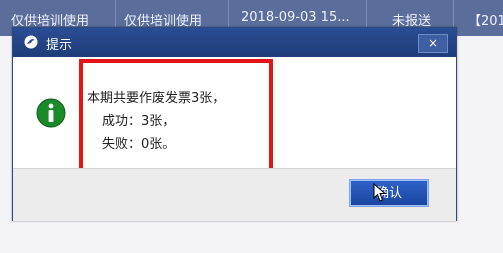 This screenshot has width=503, height=253. What do you see at coordinates (485, 21) in the screenshot?
I see `table-cell-period: 【201` at bounding box center [485, 21].